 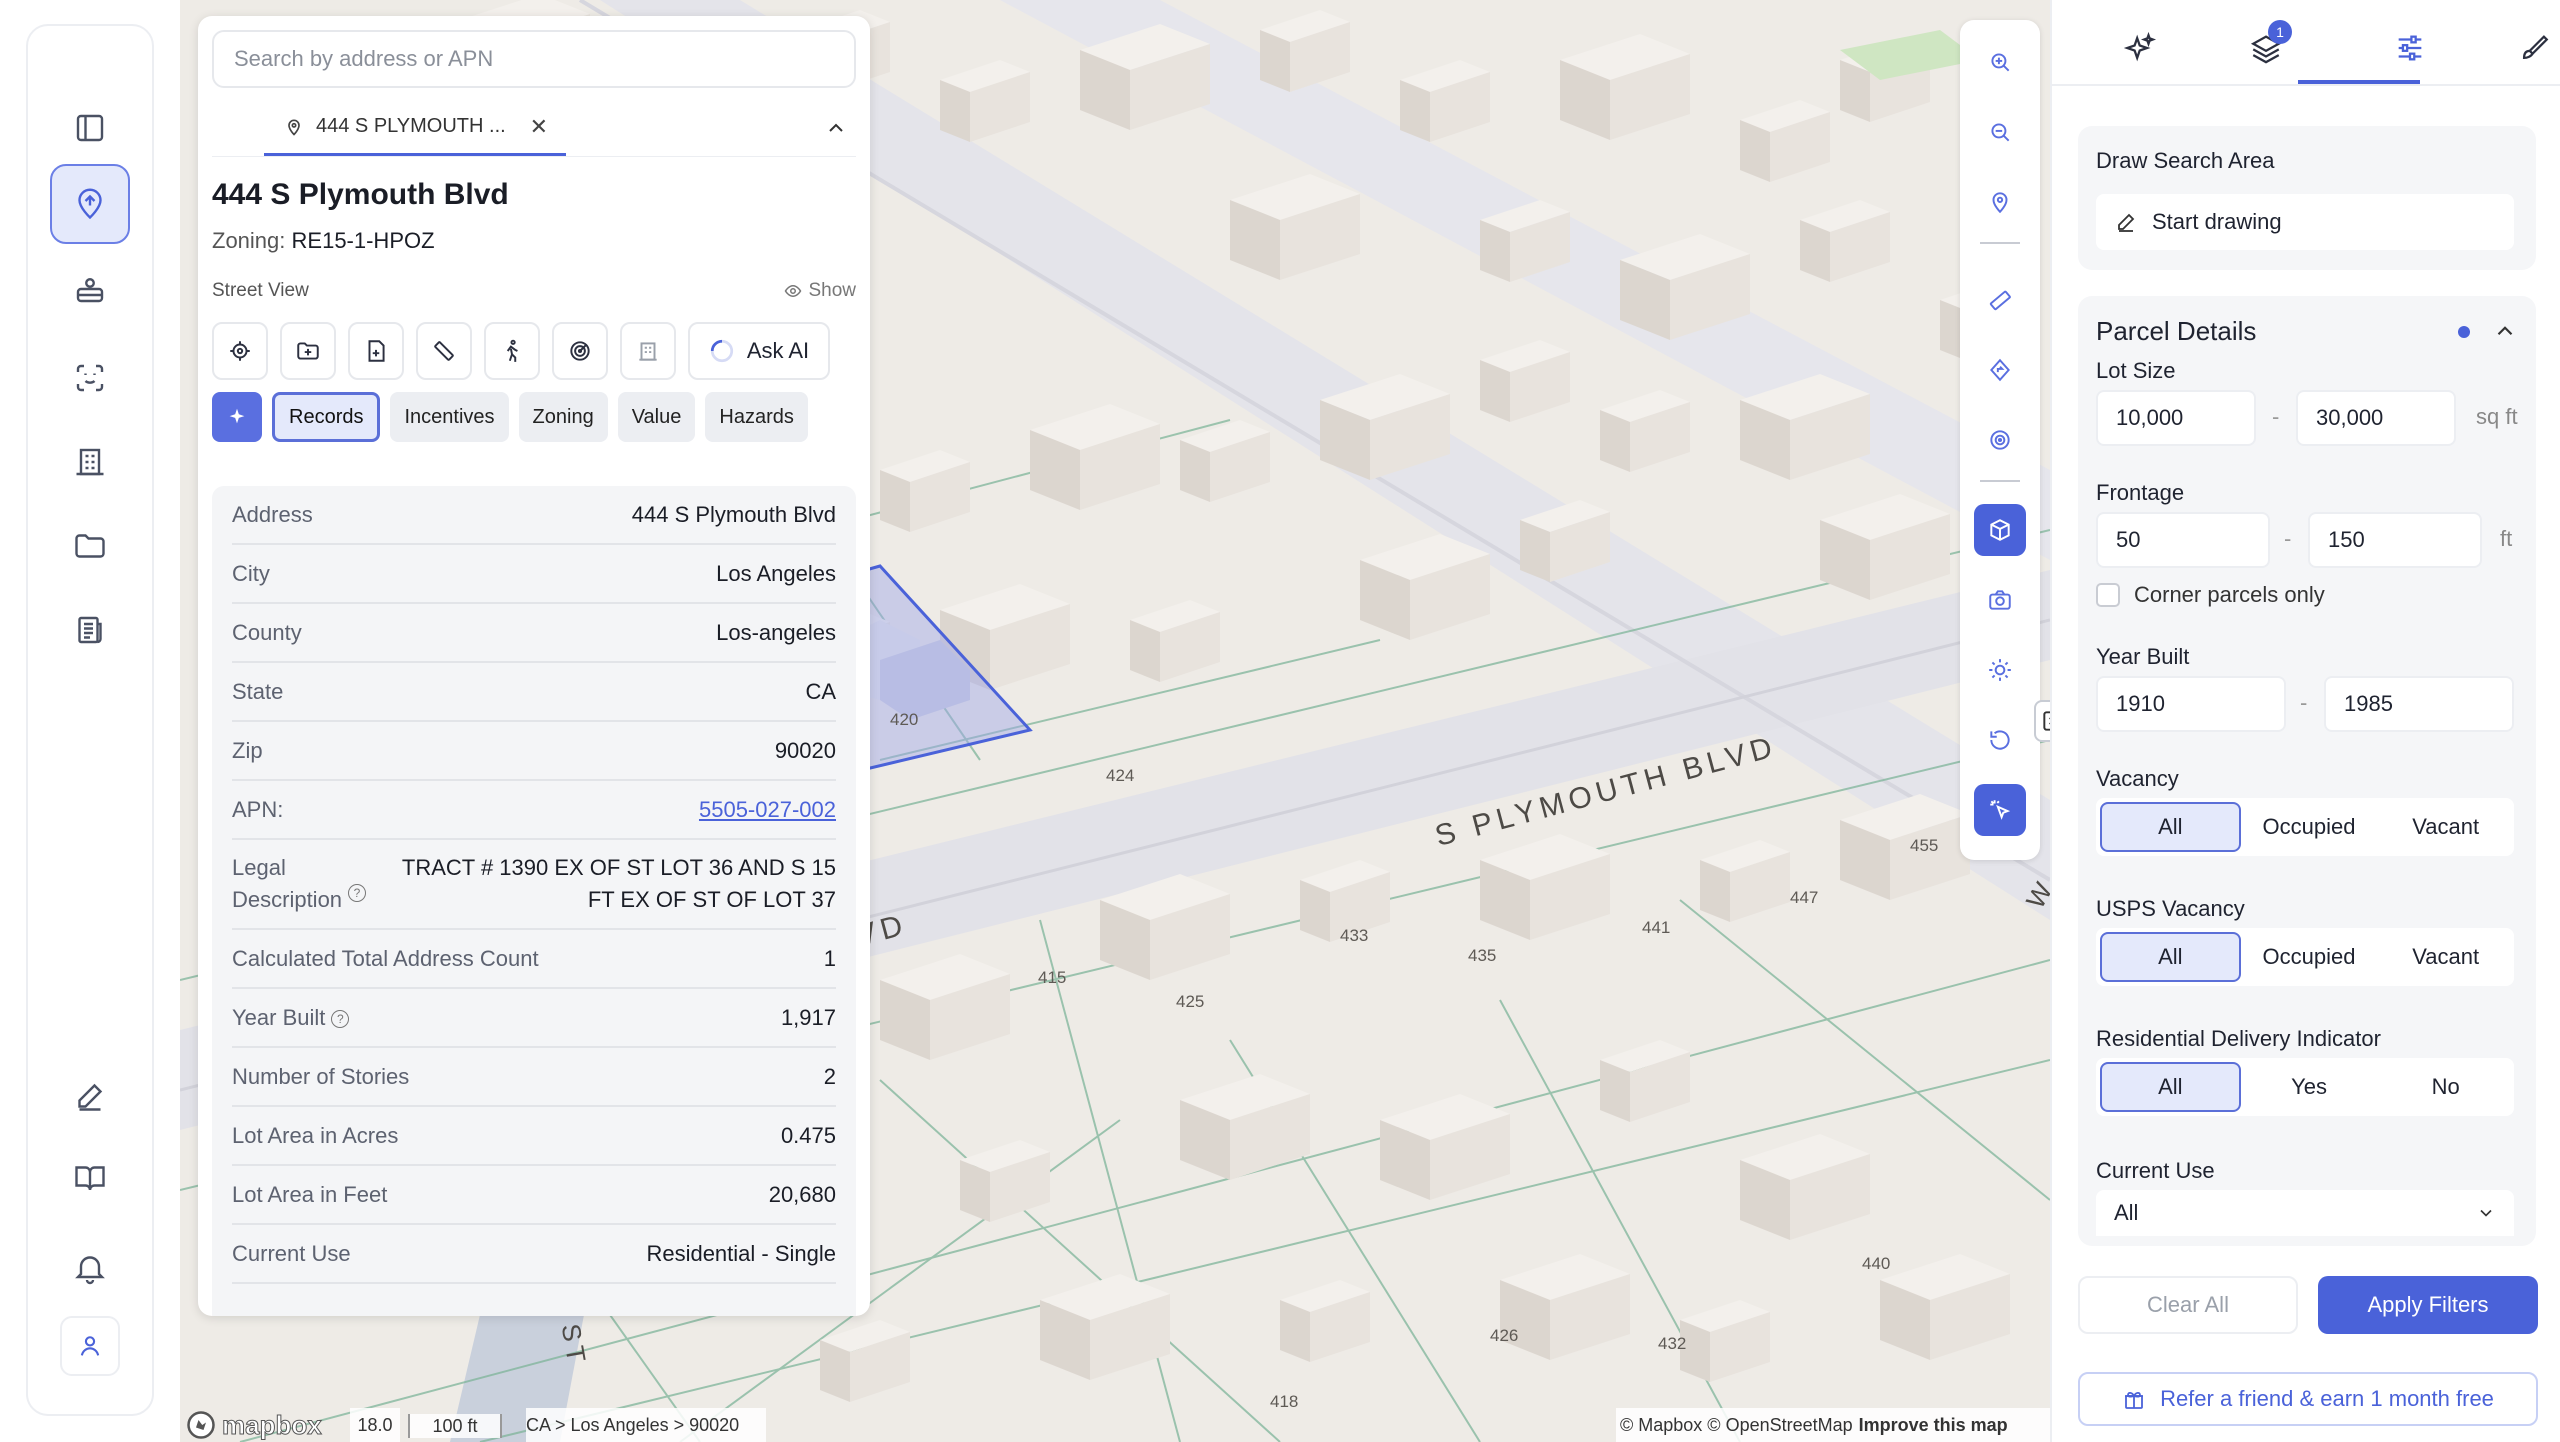 What do you see at coordinates (2170, 957) in the screenshot?
I see `usps-all: All` at bounding box center [2170, 957].